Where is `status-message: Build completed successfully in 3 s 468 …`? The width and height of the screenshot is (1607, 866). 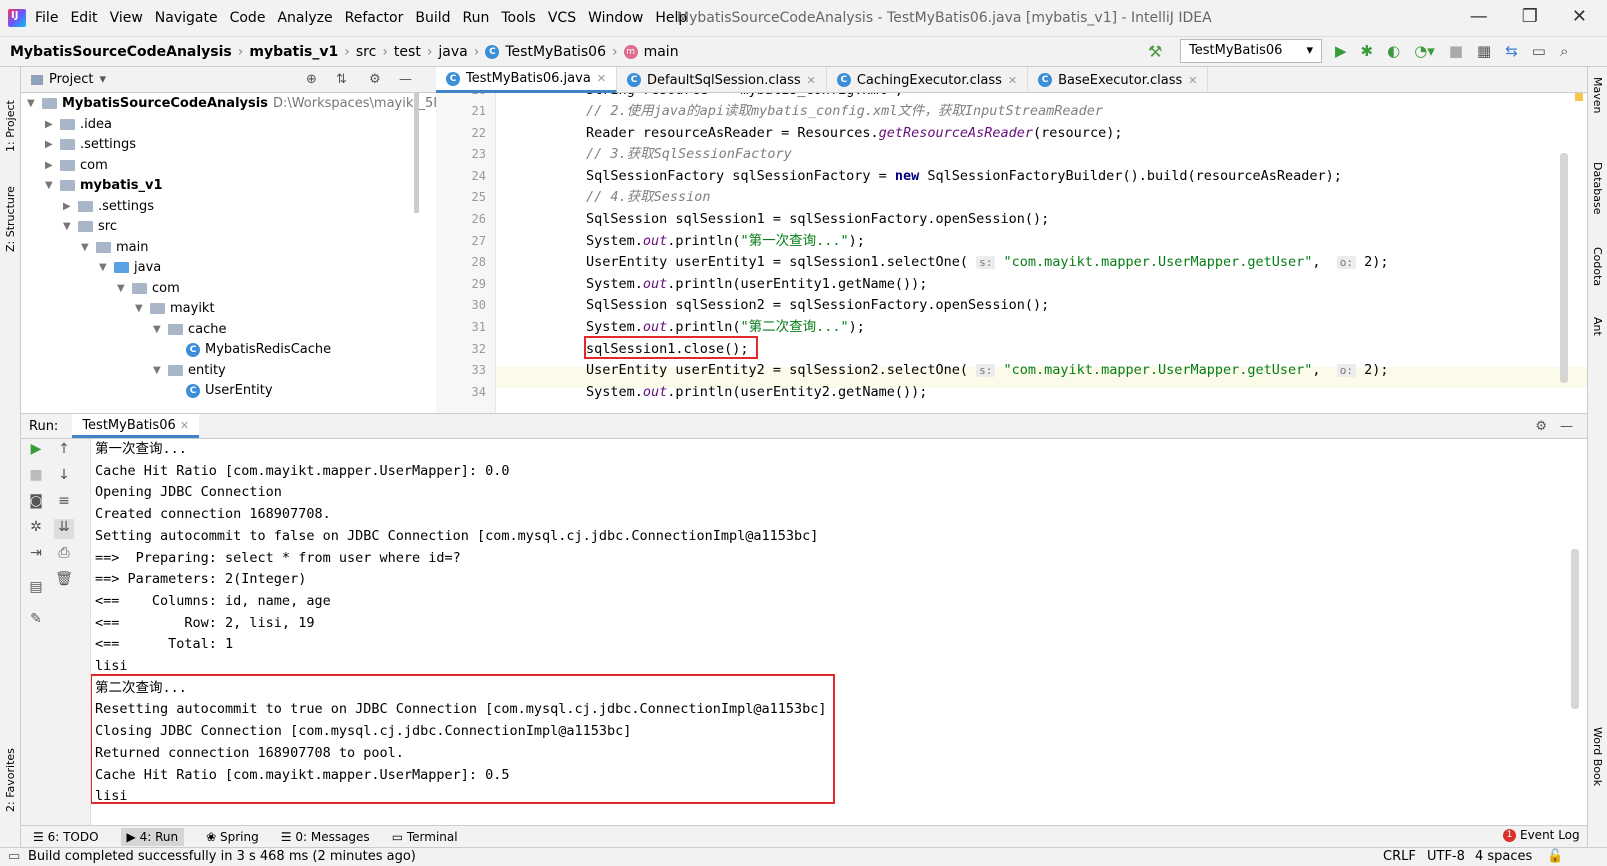 status-message: Build completed successfully in 3 s 468 … is located at coordinates (222, 856).